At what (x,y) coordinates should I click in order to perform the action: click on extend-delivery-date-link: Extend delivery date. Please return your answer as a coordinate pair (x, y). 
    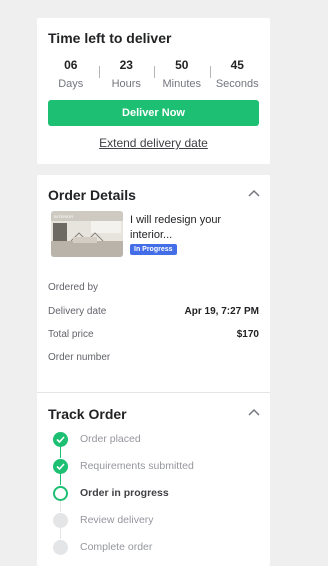
    Looking at the image, I should click on (153, 143).